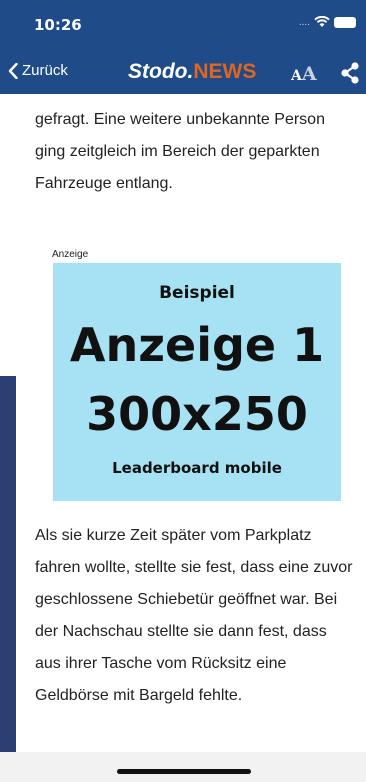  Describe the element at coordinates (197, 293) in the screenshot. I see `ad-line-1: Beispiel` at that location.